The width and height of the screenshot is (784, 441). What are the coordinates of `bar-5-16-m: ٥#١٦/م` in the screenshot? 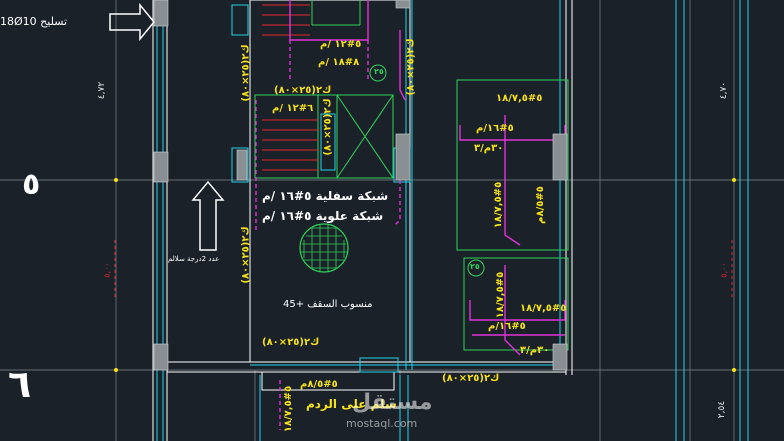 It's located at (495, 128).